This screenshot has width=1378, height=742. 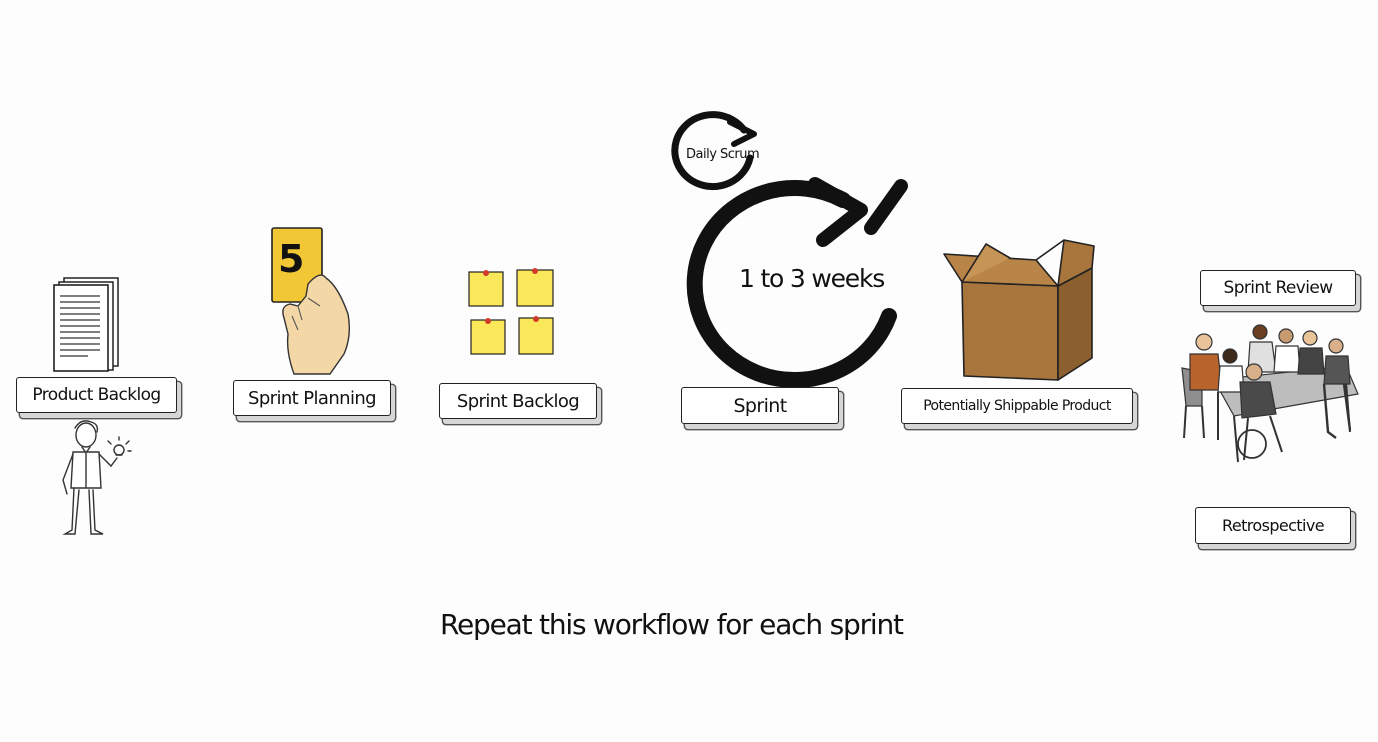 I want to click on repeat-workflow-caption: Repeat this workflow for each sprint, so click(x=672, y=624).